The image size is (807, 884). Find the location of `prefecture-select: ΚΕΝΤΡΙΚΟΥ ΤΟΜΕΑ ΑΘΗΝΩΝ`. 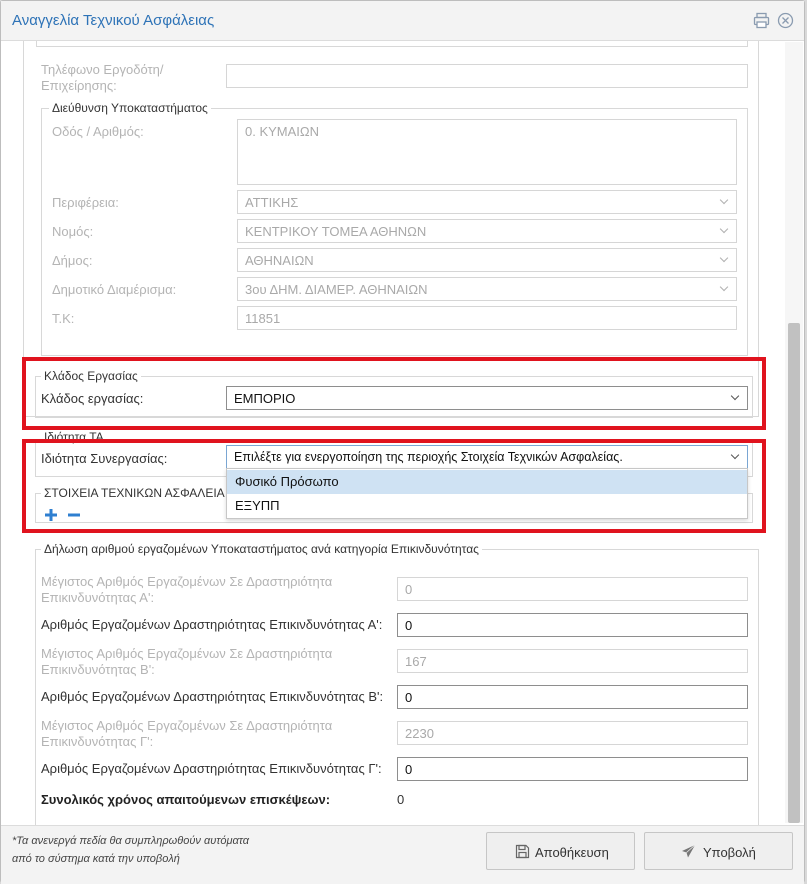

prefecture-select: ΚΕΝΤΡΙΚΟΥ ΤΟΜΕΑ ΑΘΗΝΩΝ is located at coordinates (487, 231).